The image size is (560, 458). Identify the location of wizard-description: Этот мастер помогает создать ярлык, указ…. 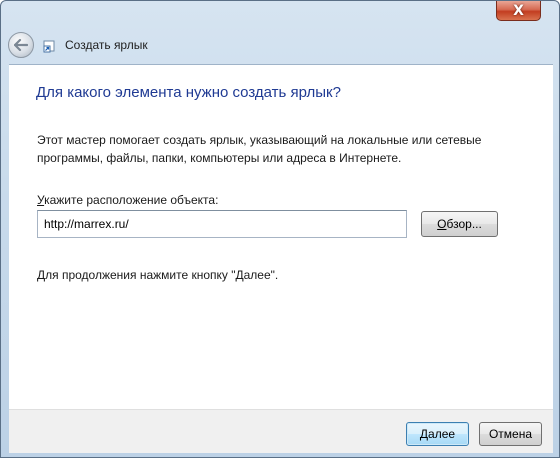
(259, 149).